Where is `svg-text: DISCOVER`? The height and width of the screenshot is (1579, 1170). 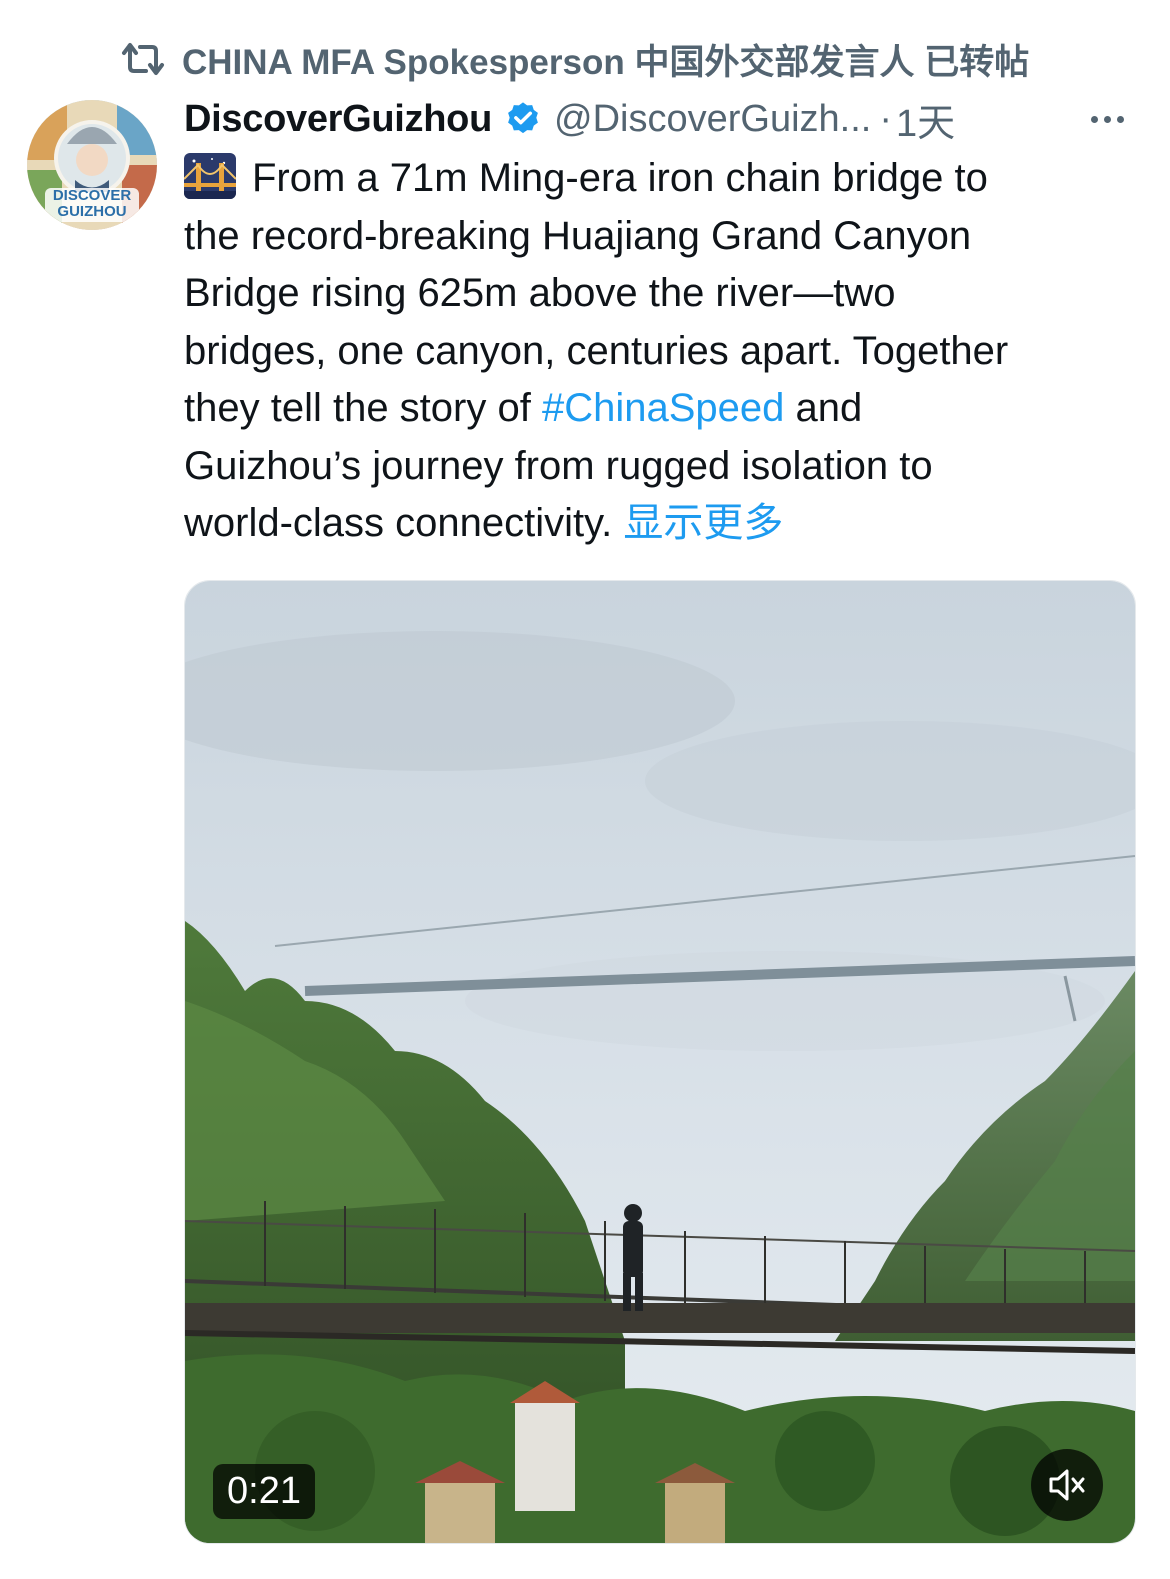 svg-text: DISCOVER is located at coordinates (92, 195).